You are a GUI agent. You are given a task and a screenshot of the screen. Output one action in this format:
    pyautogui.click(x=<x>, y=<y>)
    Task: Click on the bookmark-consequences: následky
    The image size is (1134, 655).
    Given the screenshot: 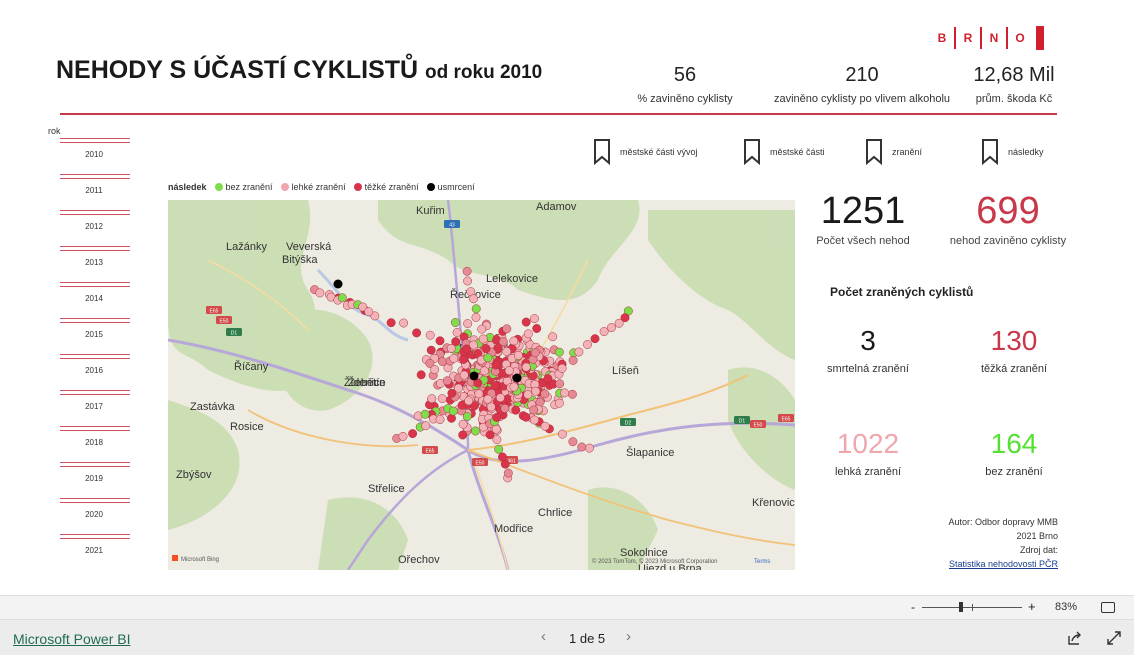 What is the action you would take?
    pyautogui.click(x=1012, y=152)
    